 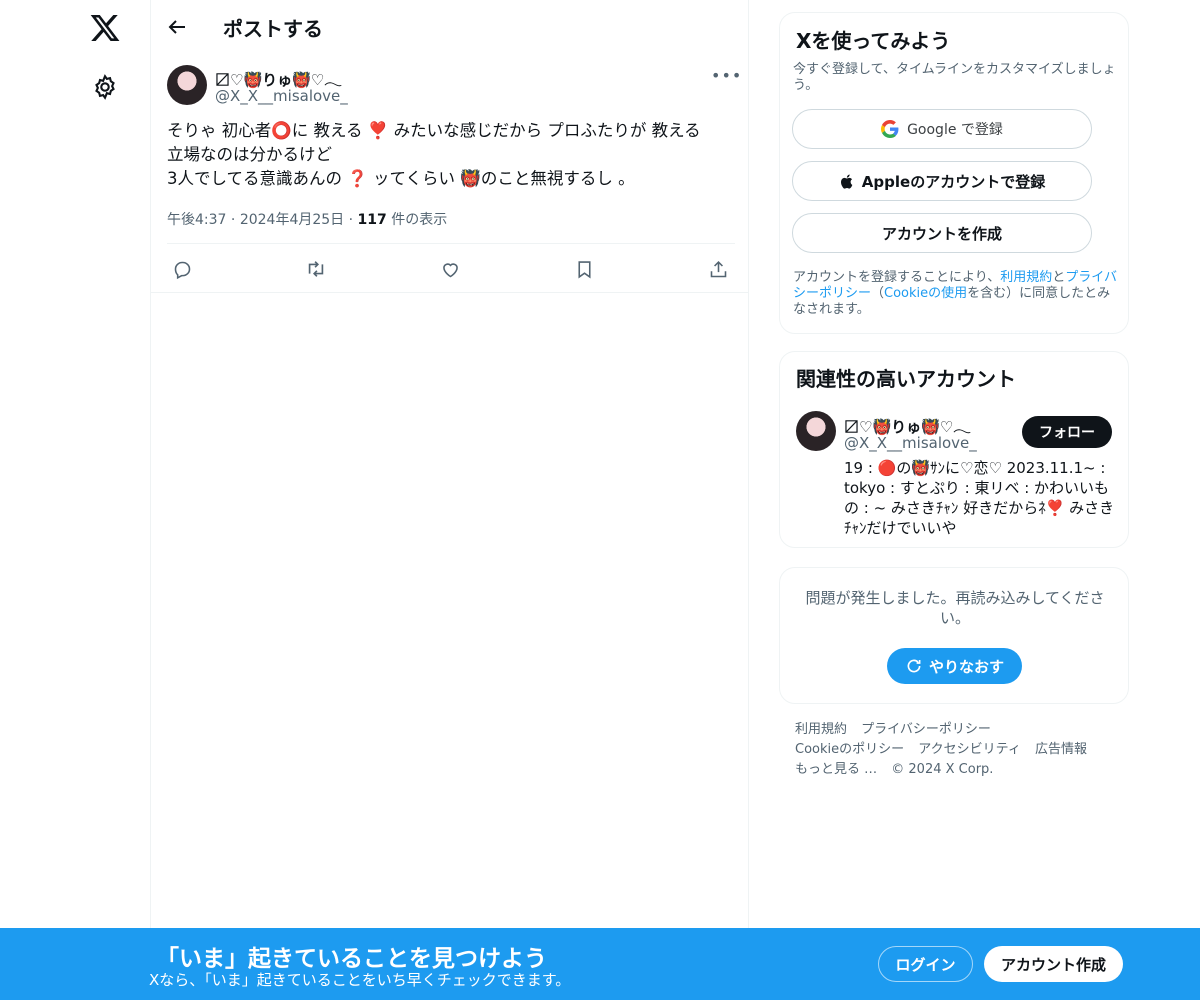 I want to click on refresh-icon, so click(x=914, y=666).